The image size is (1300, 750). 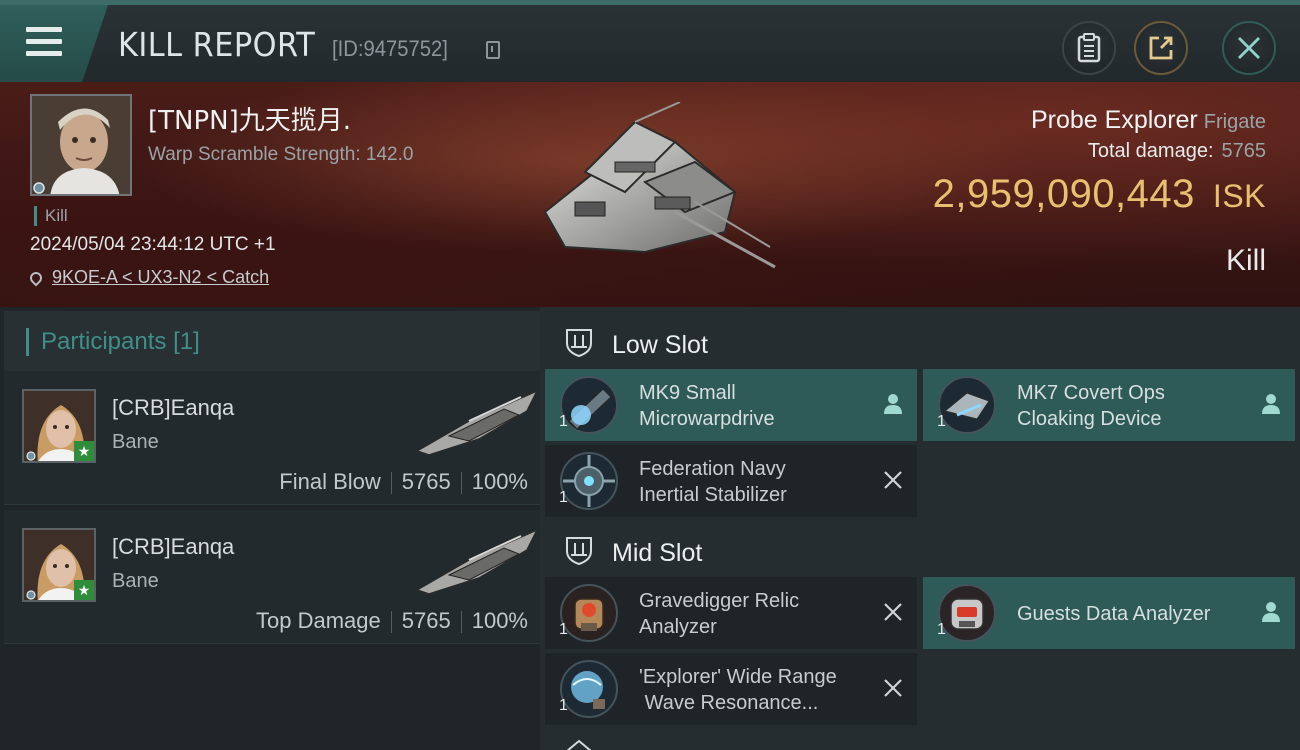 What do you see at coordinates (707, 406) in the screenshot?
I see `module-name: MK9 Small Microwarpdrive` at bounding box center [707, 406].